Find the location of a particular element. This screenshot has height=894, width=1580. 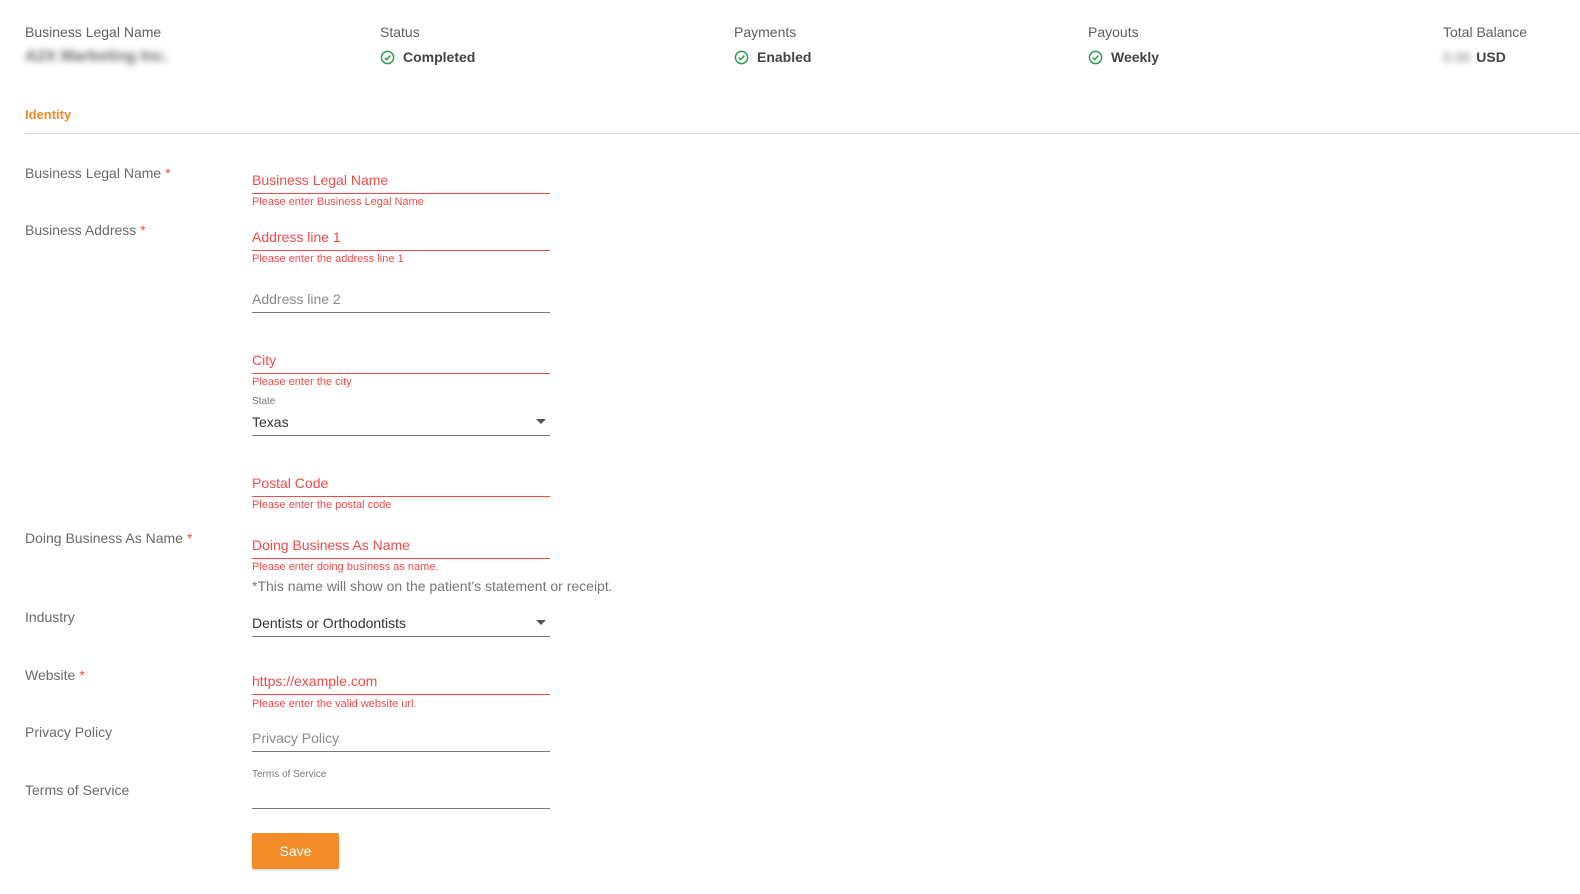

summary-payments-label: Payments is located at coordinates (765, 32).